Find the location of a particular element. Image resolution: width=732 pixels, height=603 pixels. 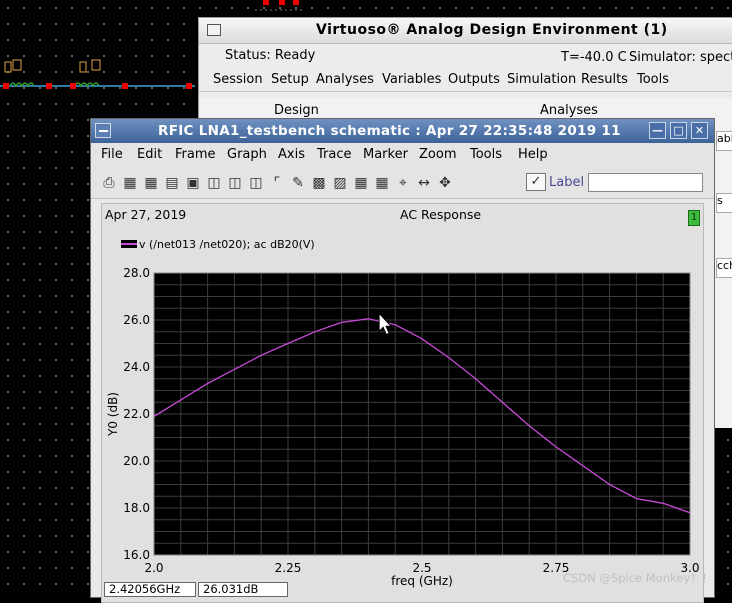

y-tick-label: 24.0 is located at coordinates (136, 367).